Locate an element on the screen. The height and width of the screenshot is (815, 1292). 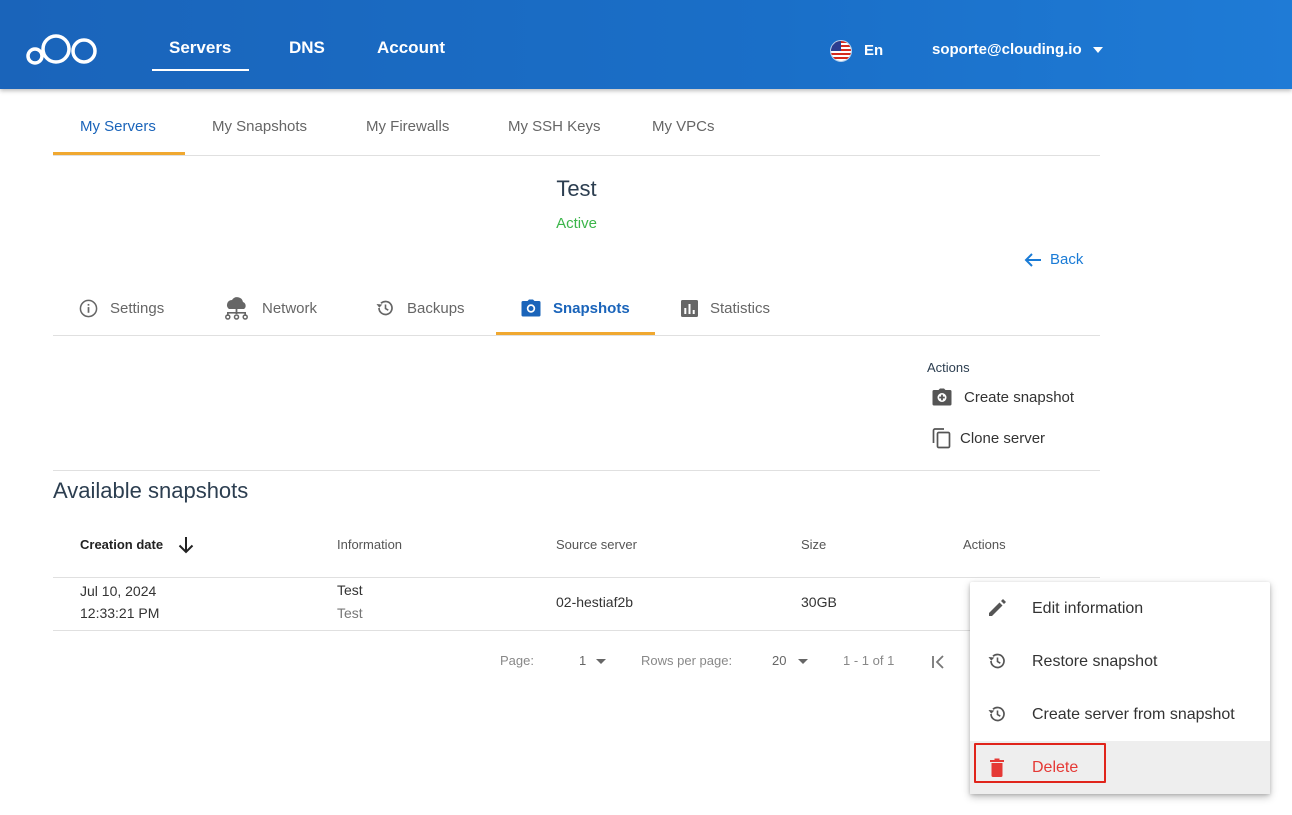
tab-snapshots: Snapshots is located at coordinates (575, 308).